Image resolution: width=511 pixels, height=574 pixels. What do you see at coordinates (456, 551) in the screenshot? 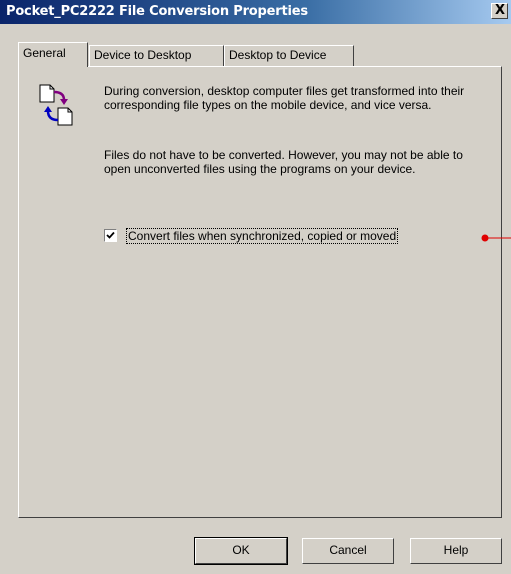
I see `help-button: Help` at bounding box center [456, 551].